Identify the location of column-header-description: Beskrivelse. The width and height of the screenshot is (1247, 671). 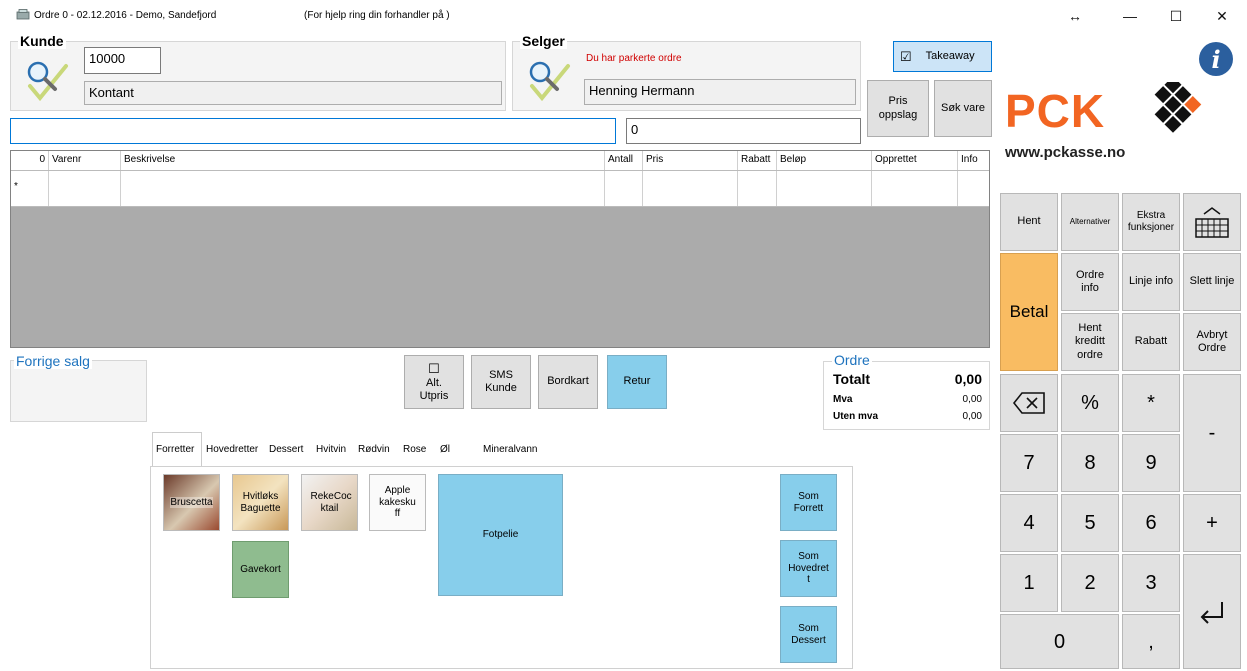
(363, 160).